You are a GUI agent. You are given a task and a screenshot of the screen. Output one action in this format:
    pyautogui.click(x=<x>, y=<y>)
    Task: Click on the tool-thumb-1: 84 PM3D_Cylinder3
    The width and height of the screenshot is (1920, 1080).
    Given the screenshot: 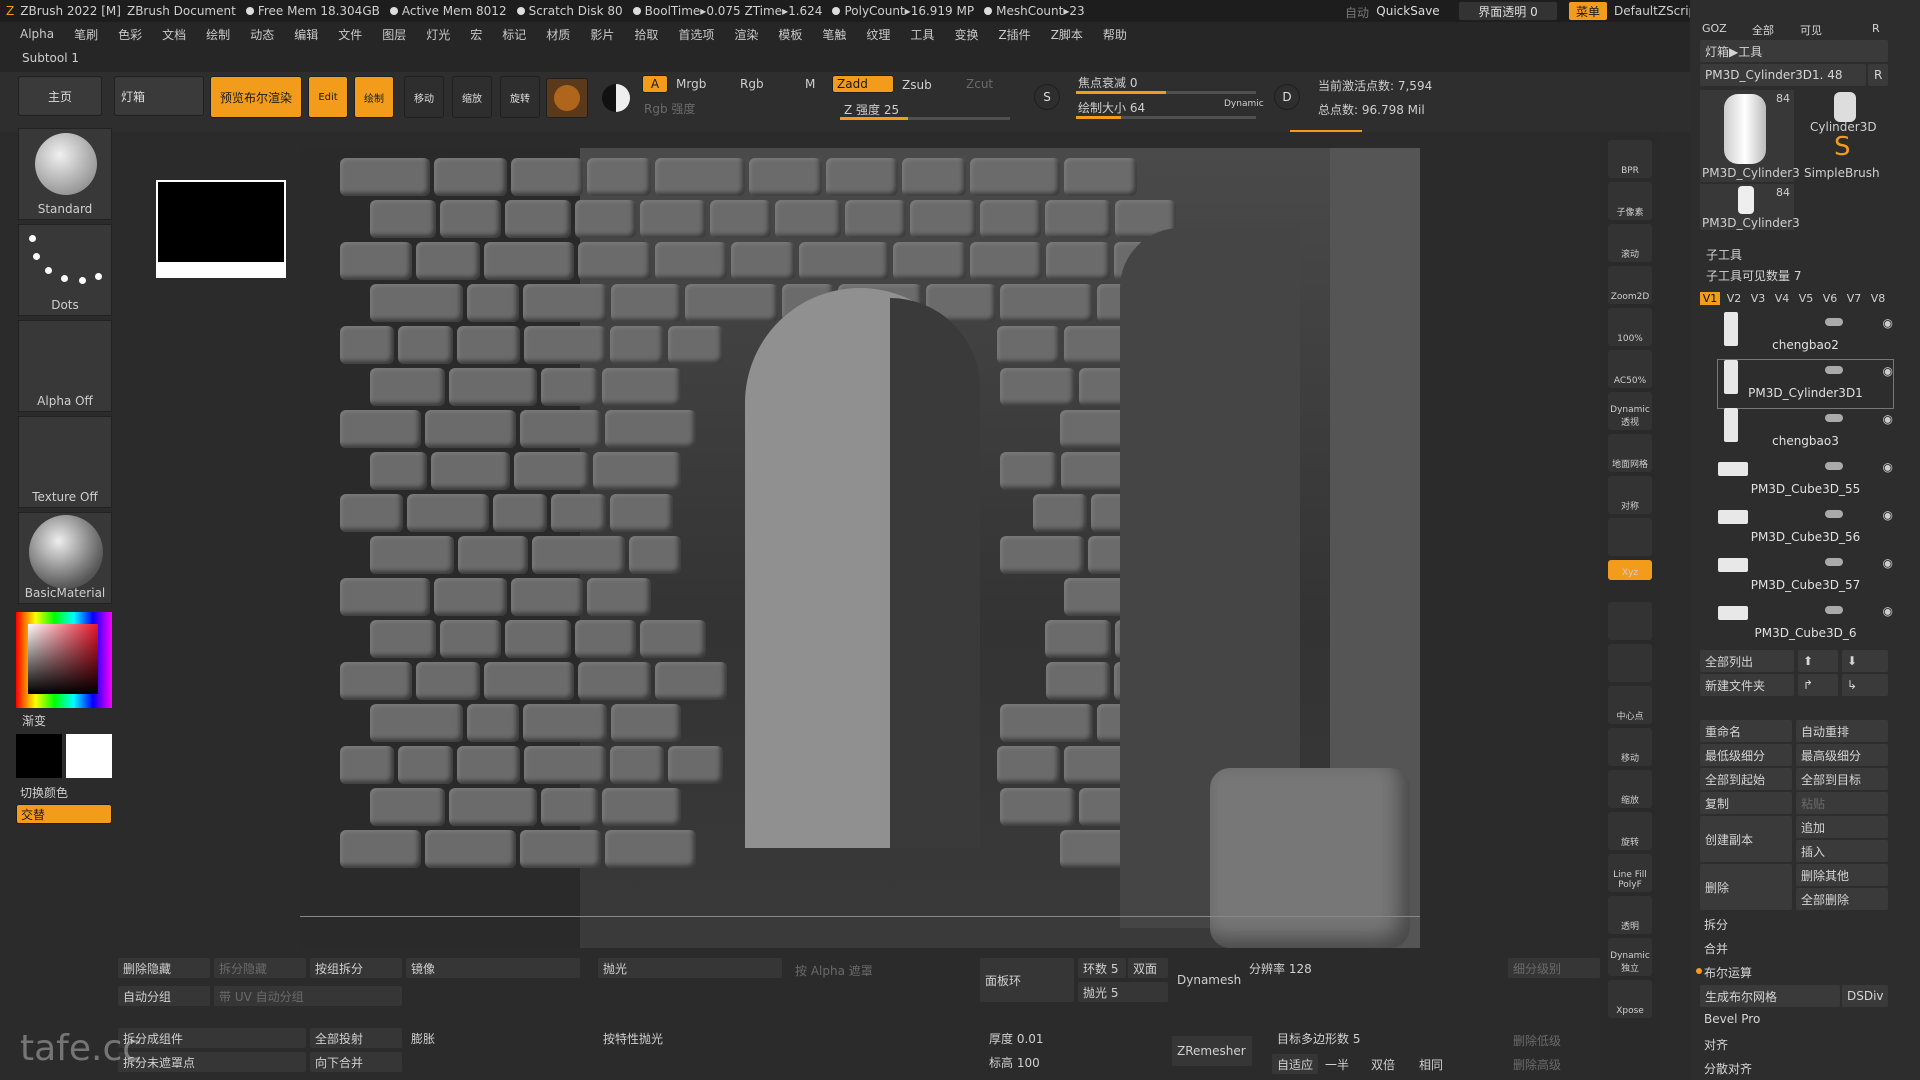 What is the action you would take?
    pyautogui.click(x=1750, y=136)
    